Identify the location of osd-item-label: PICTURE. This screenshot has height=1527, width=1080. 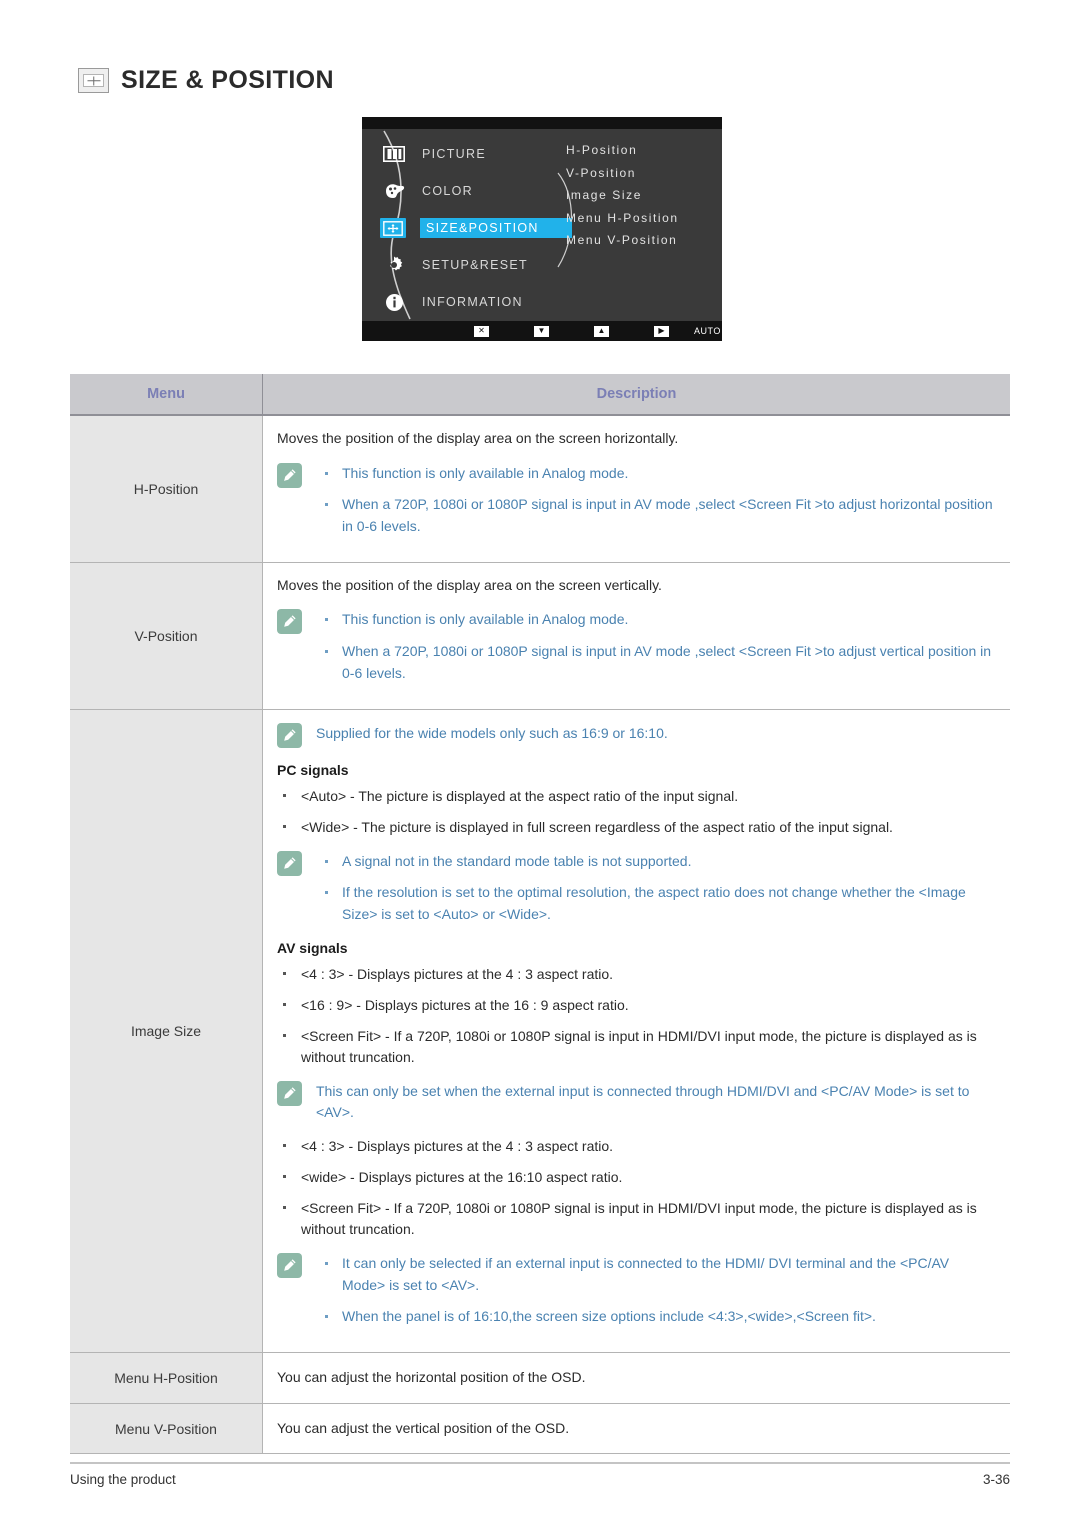
(454, 154).